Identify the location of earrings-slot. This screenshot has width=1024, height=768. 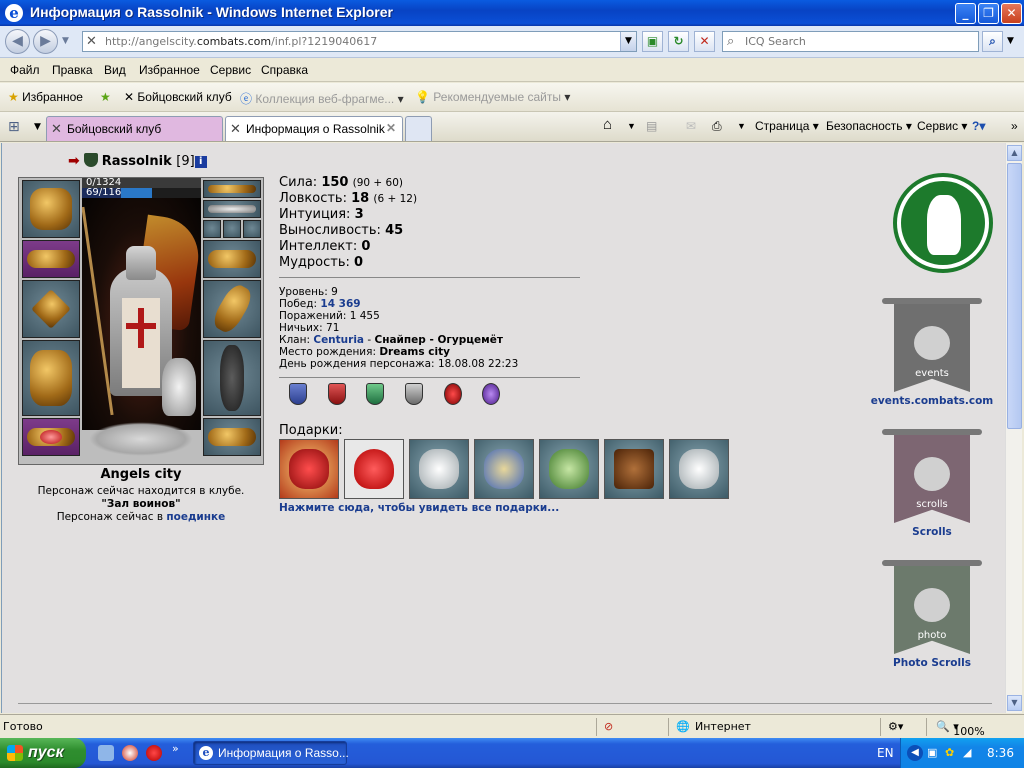
(232, 189).